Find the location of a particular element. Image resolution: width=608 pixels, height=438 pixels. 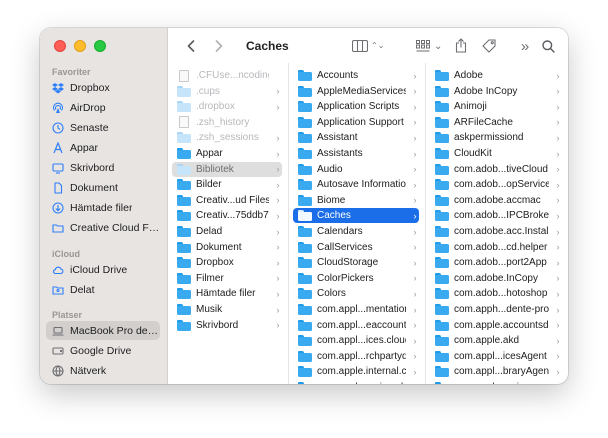

close-window-button is located at coordinates (60, 46).